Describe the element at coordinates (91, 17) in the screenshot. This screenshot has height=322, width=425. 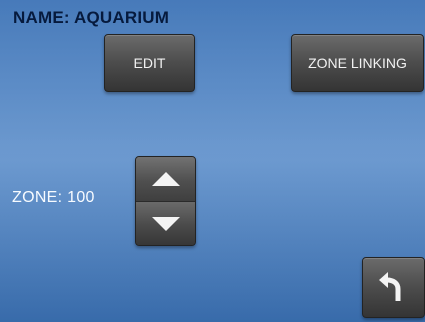
I see `page-title: NAME: AQUARIUM` at that location.